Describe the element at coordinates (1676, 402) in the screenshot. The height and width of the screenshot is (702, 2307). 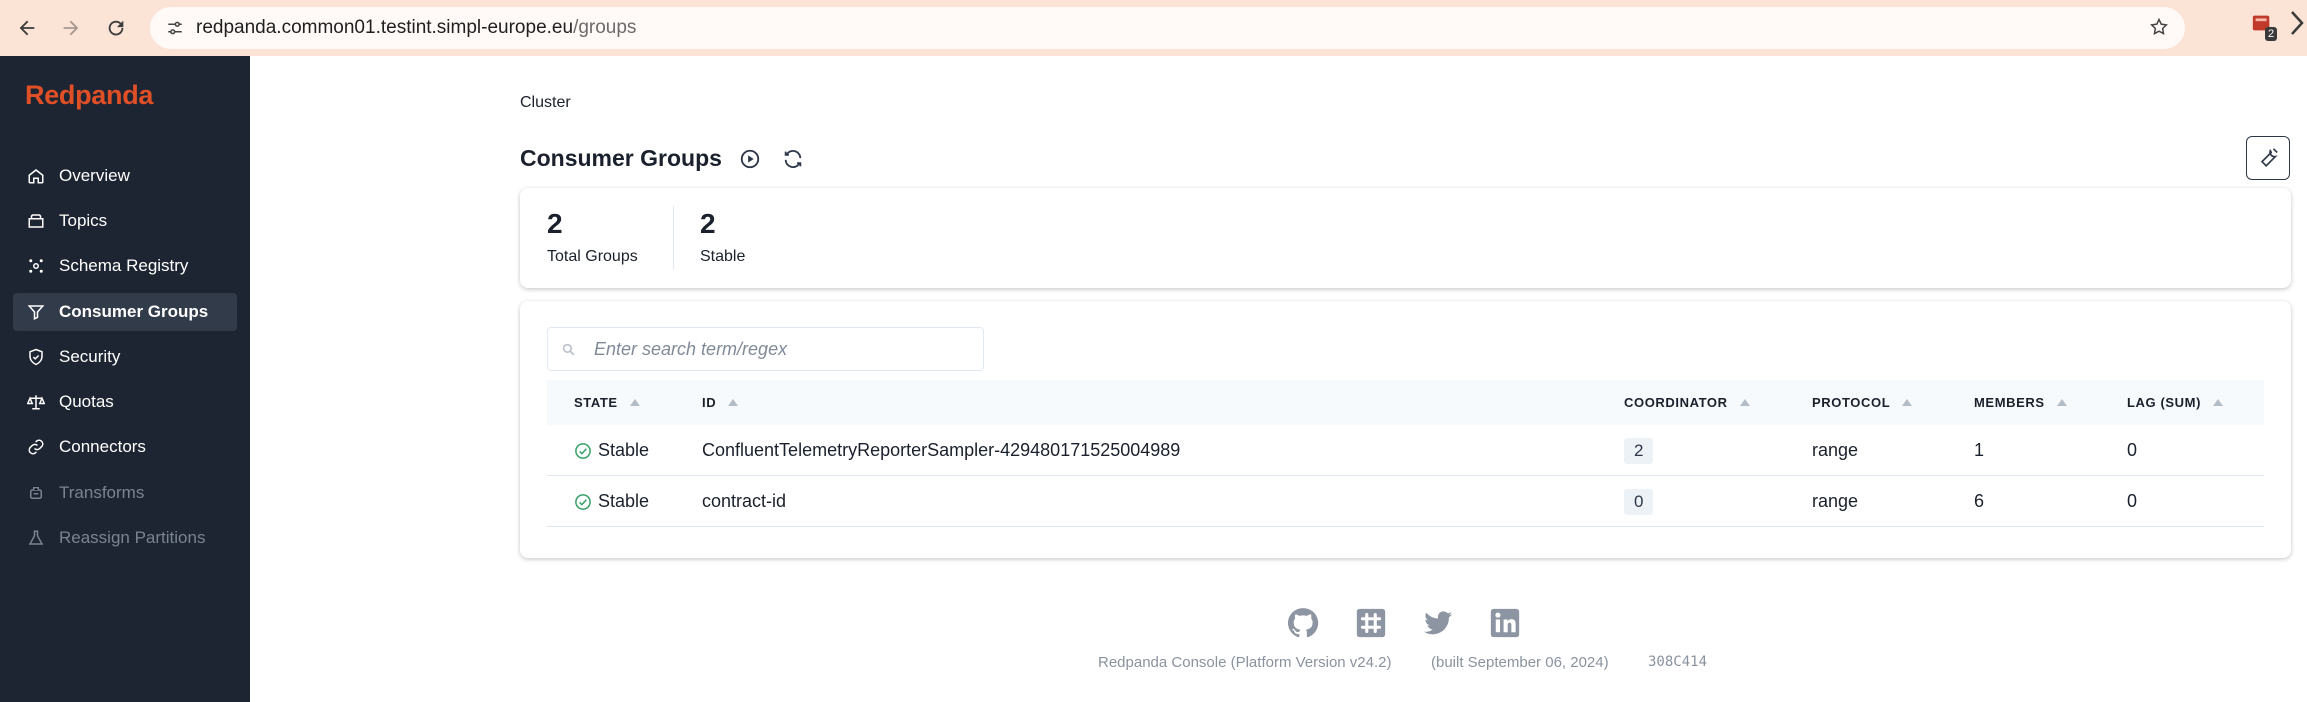
I see `column-header-label: COORDINATOR` at that location.